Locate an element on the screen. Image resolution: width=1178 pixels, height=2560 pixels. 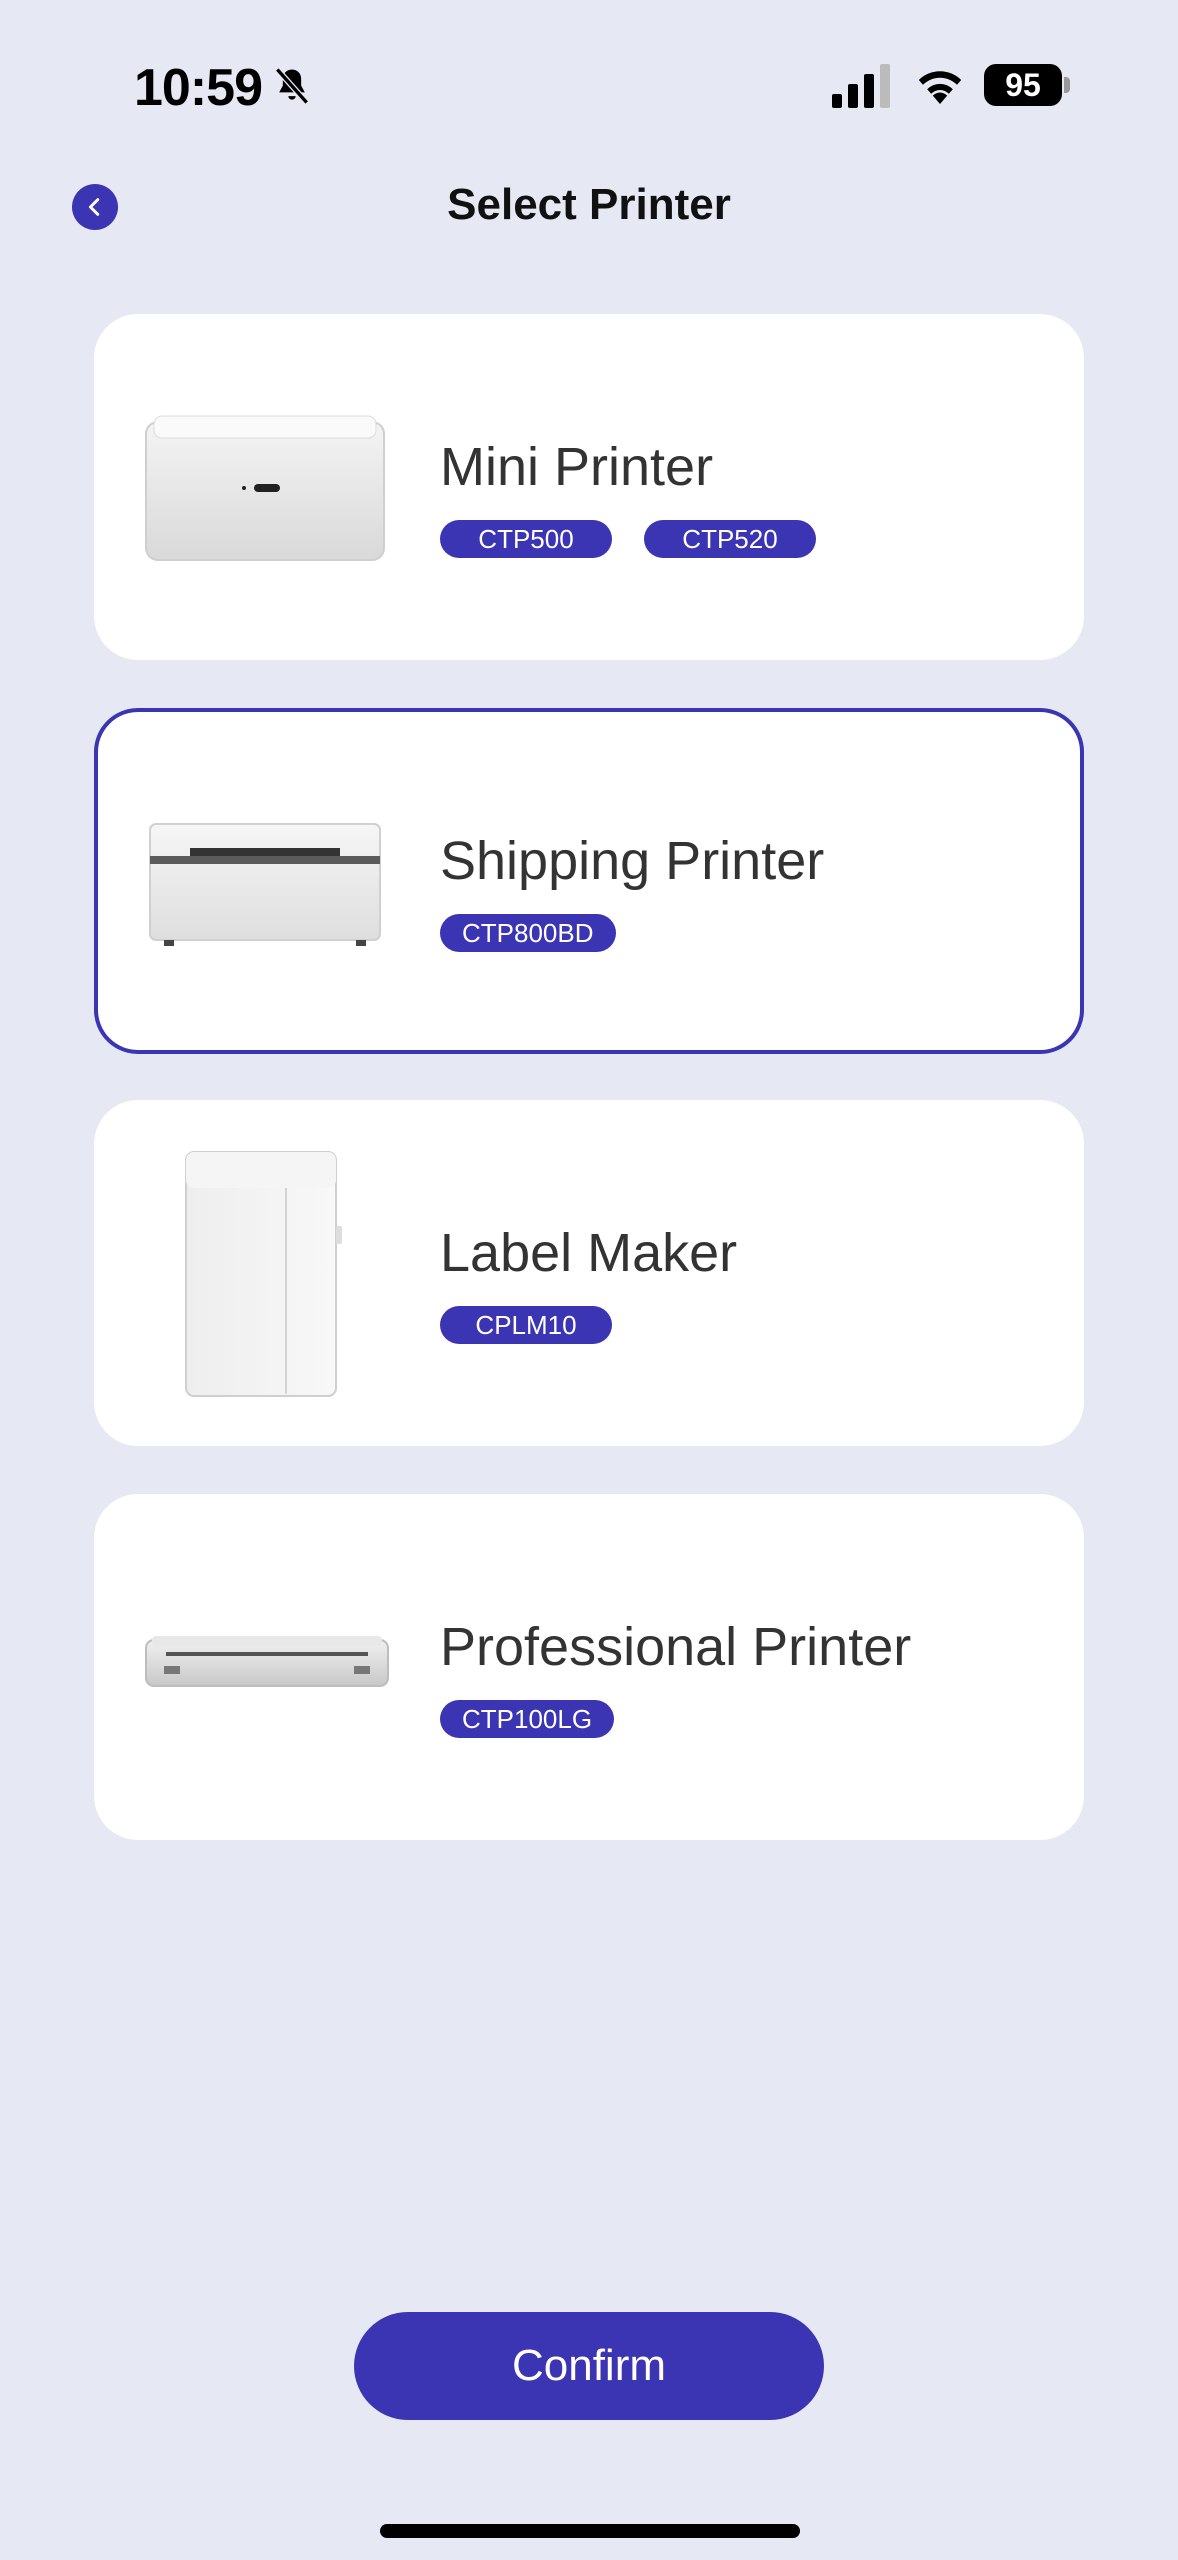
printer-title: Label Maker is located at coordinates (589, 1253).